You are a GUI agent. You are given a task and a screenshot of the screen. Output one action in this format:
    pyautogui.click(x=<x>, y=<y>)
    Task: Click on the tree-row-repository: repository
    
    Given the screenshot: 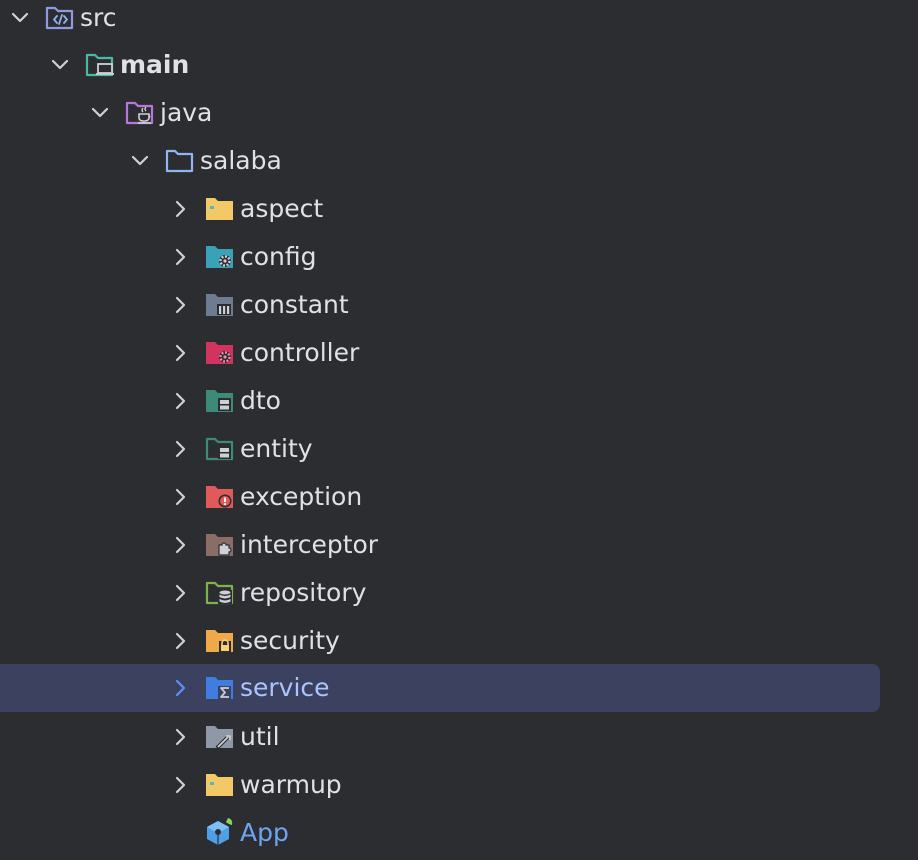 What is the action you would take?
    pyautogui.click(x=440, y=593)
    